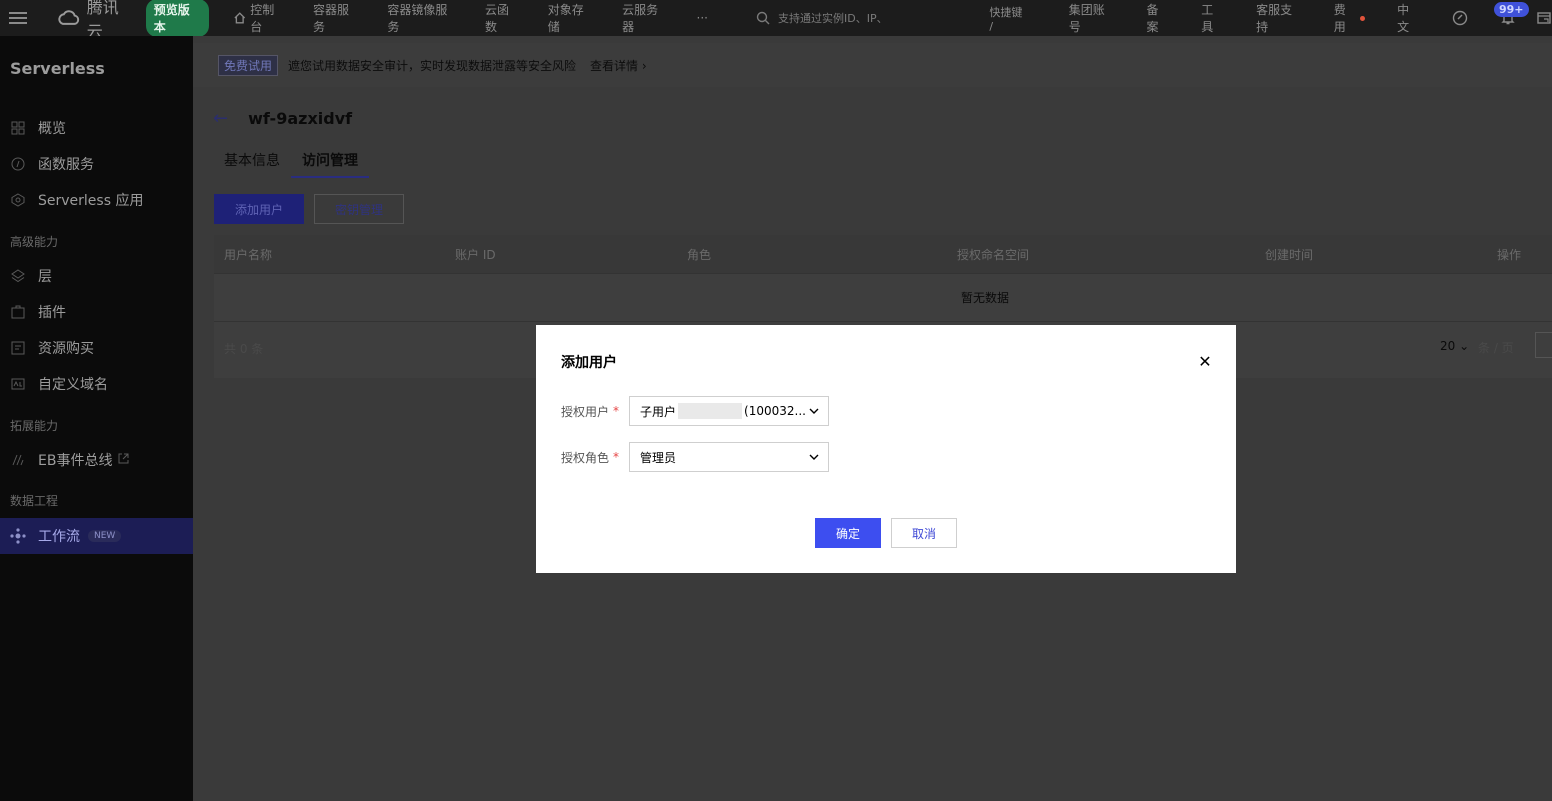 The width and height of the screenshot is (1552, 801). Describe the element at coordinates (96, 128) in the screenshot. I see `sidebar-item-overview: 概览` at that location.